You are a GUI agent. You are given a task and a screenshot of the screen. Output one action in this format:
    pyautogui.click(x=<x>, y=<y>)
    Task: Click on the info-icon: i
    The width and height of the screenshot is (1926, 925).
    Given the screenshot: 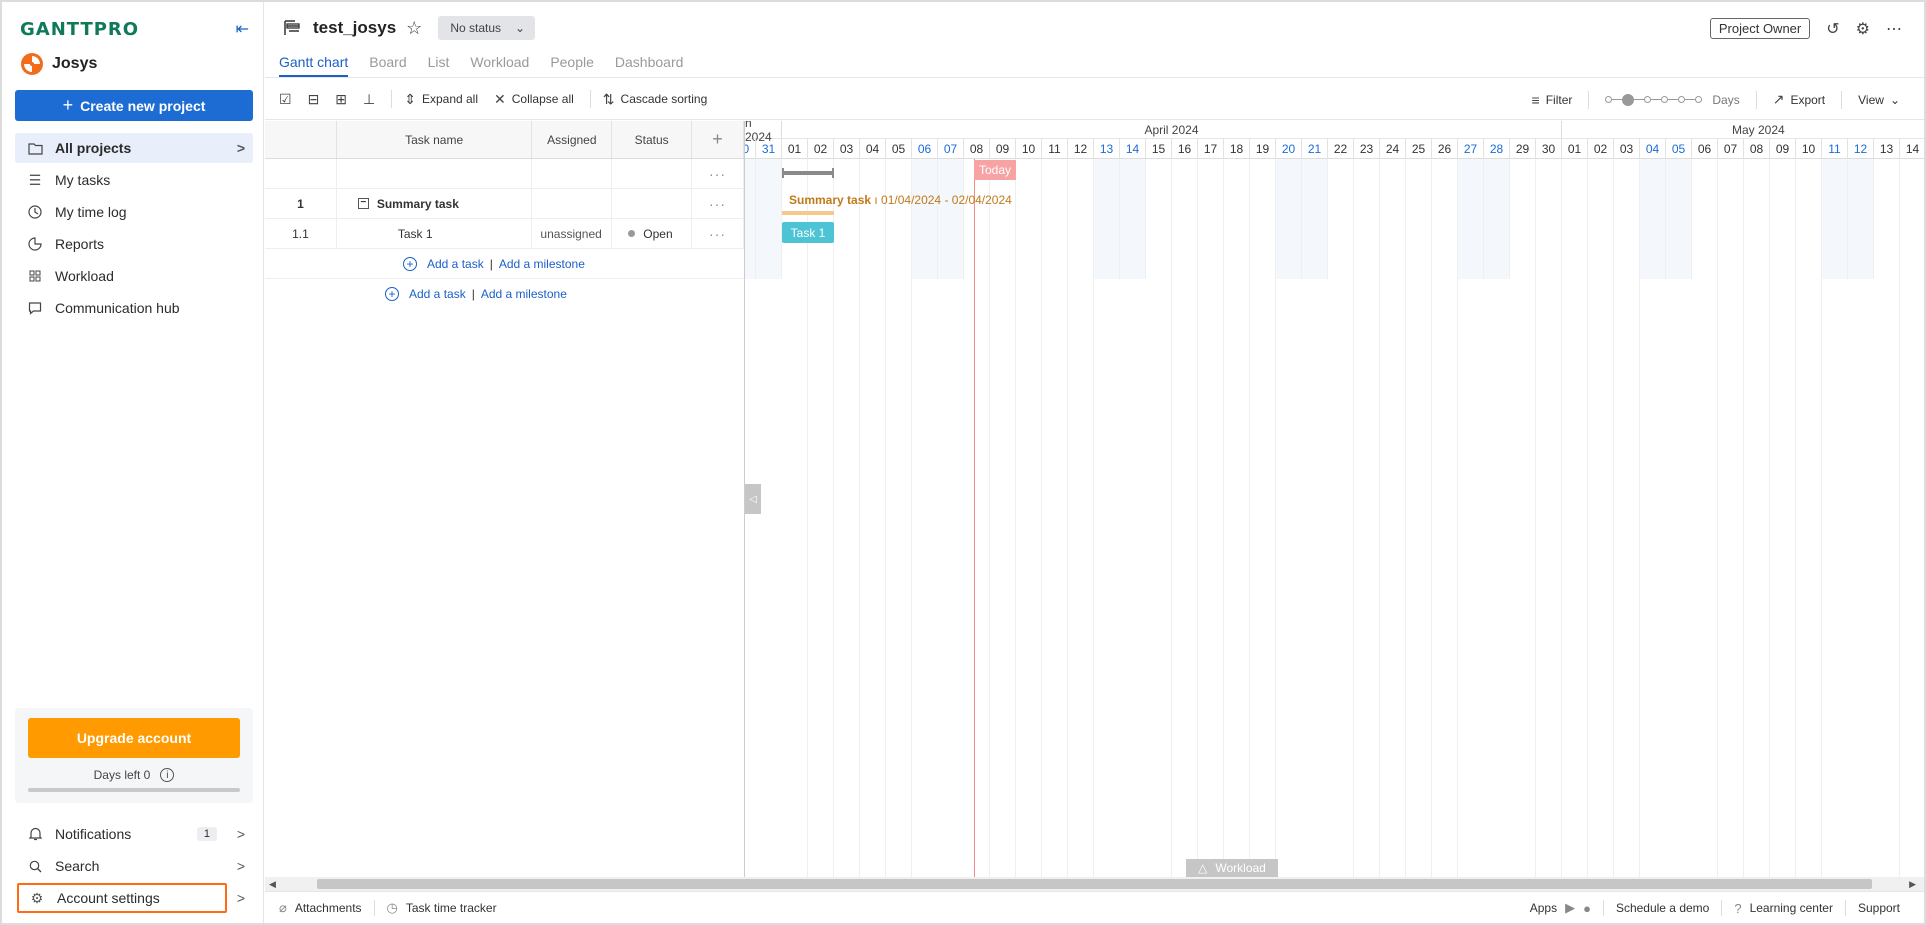 What is the action you would take?
    pyautogui.click(x=167, y=775)
    